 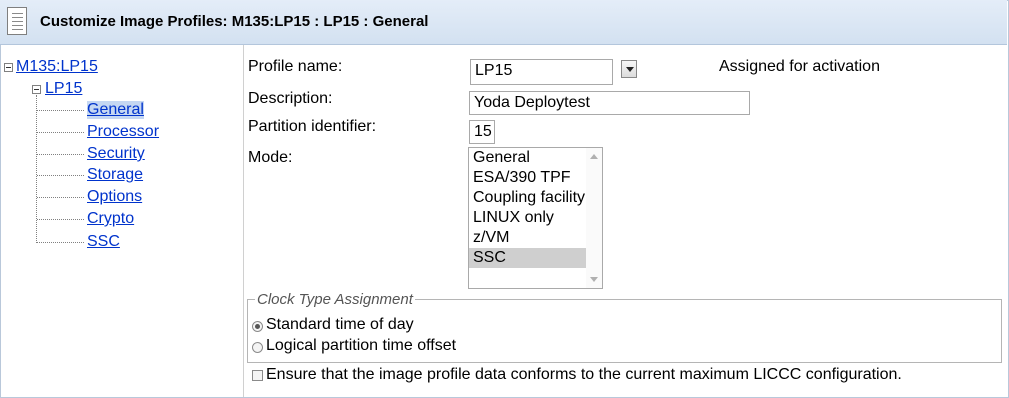 What do you see at coordinates (535, 238) in the screenshot?
I see `mode-option: z/VM` at bounding box center [535, 238].